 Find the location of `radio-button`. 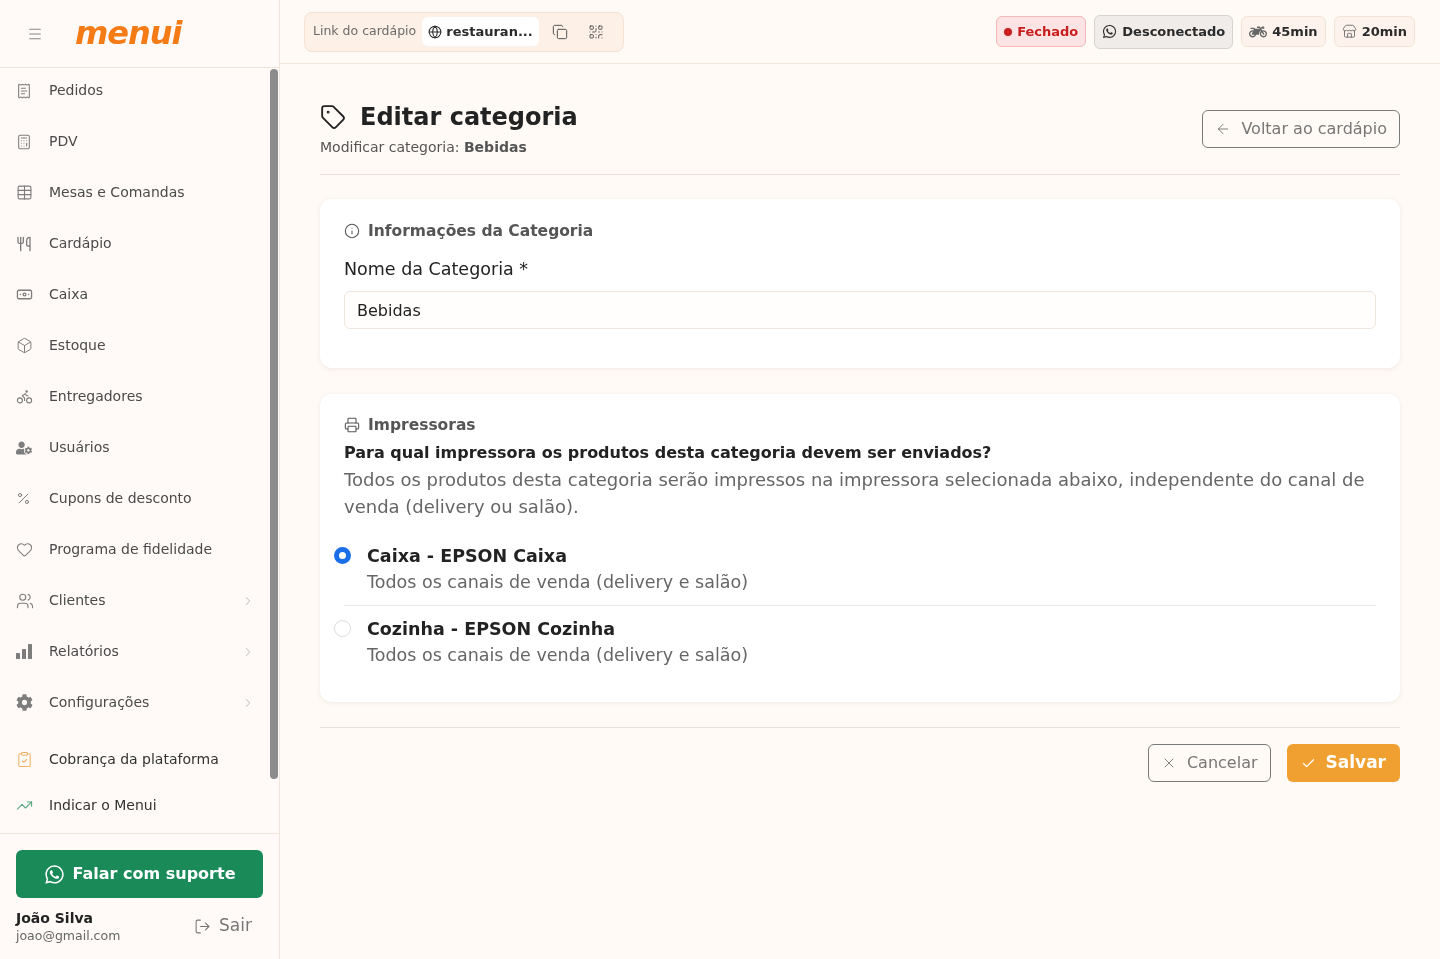

radio-button is located at coordinates (342, 555).